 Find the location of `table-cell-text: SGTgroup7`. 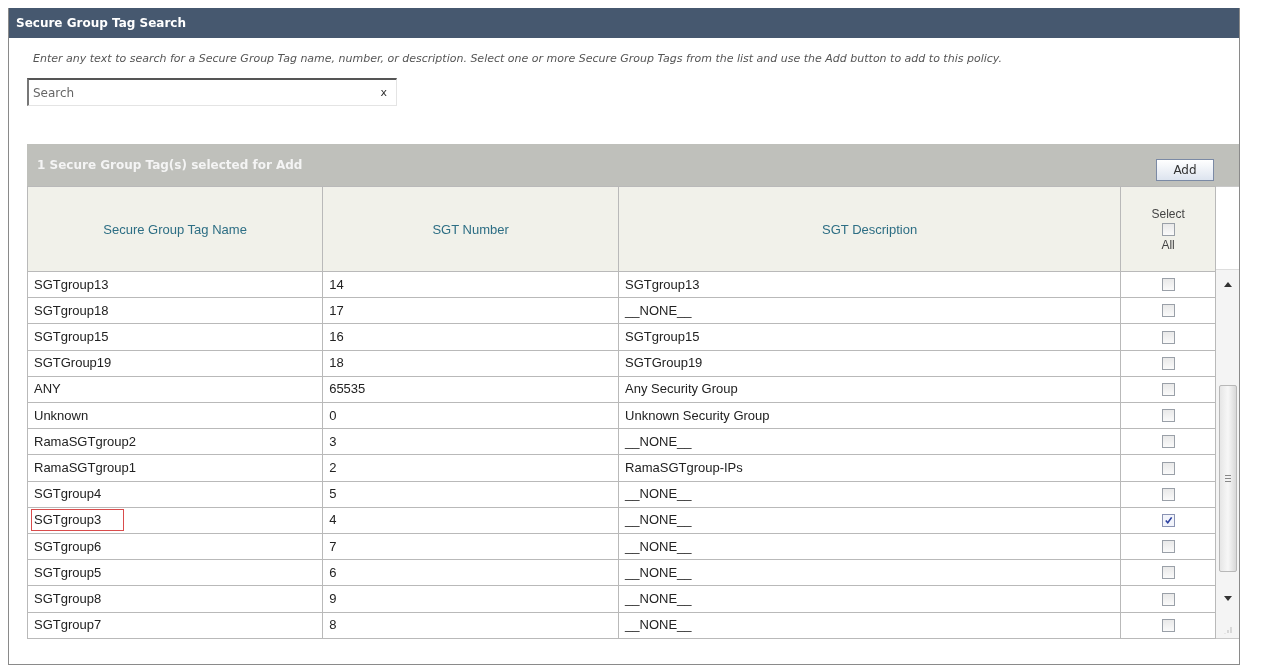

table-cell-text: SGTgroup7 is located at coordinates (68, 625).